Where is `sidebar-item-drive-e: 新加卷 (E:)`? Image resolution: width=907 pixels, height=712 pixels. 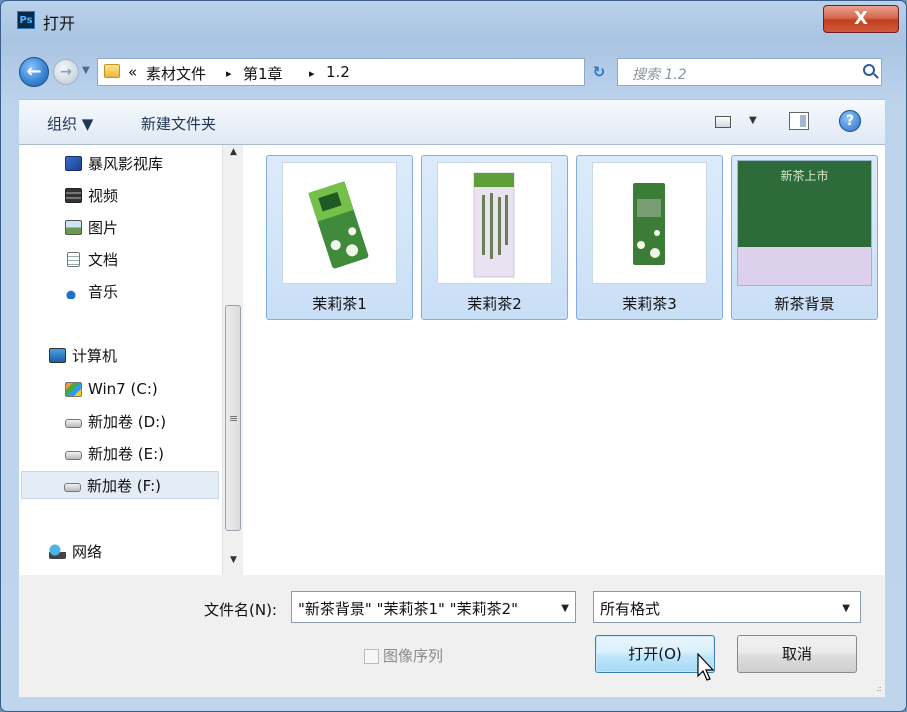
sidebar-item-drive-e: 新加卷 (E:) is located at coordinates (114, 453).